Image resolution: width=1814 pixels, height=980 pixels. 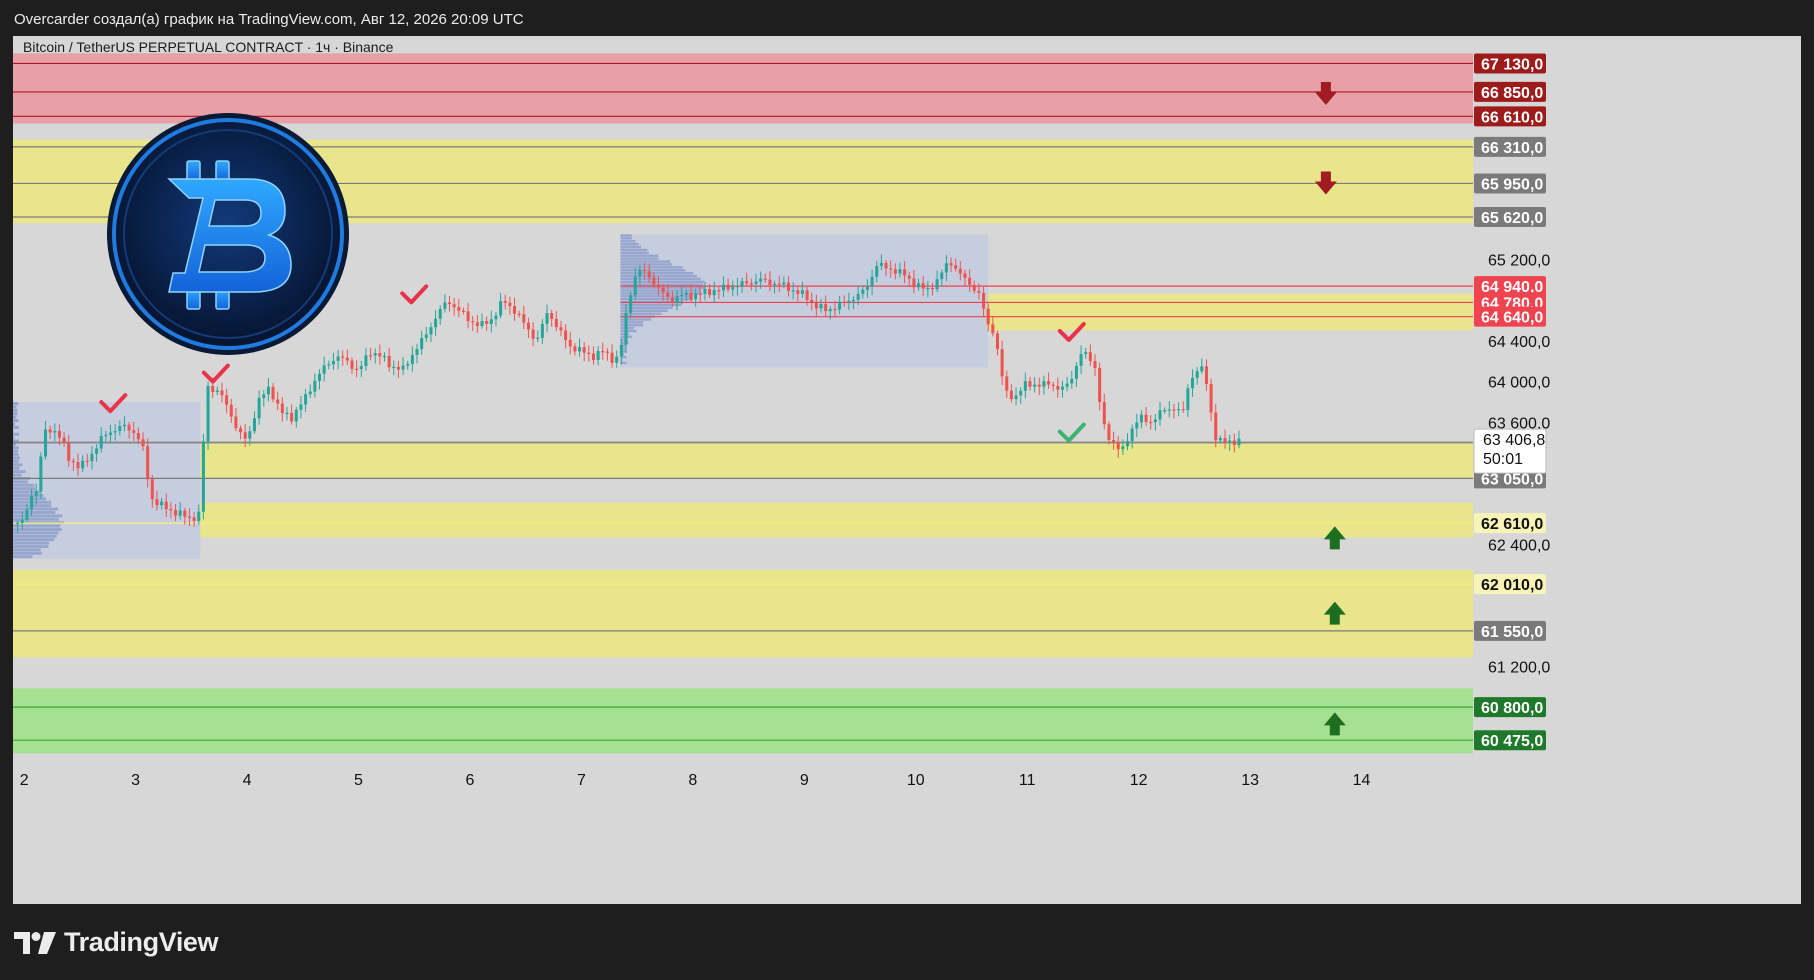 What do you see at coordinates (692, 780) in the screenshot?
I see `time-tick: 8` at bounding box center [692, 780].